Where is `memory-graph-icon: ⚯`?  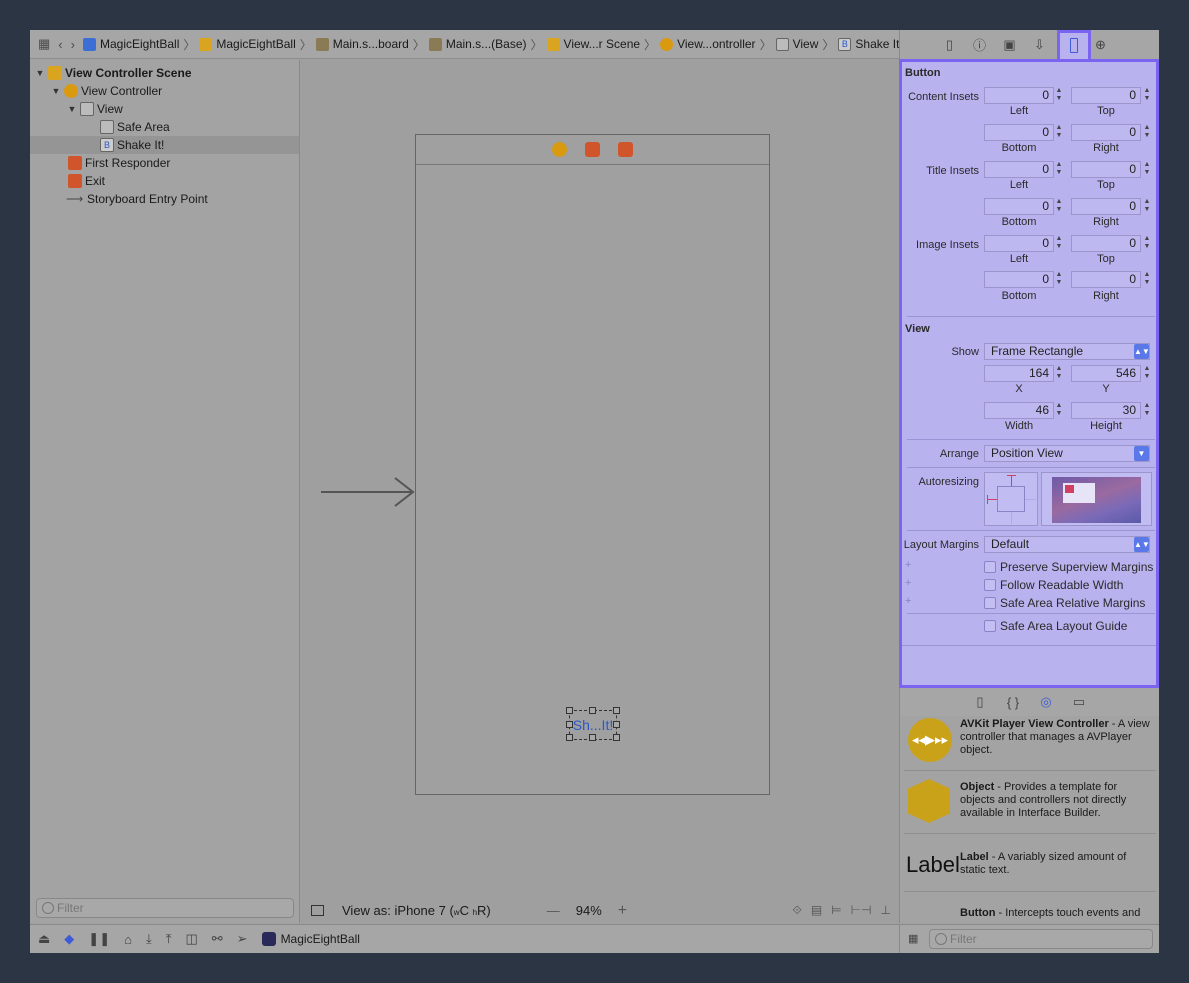 memory-graph-icon: ⚯ is located at coordinates (217, 939).